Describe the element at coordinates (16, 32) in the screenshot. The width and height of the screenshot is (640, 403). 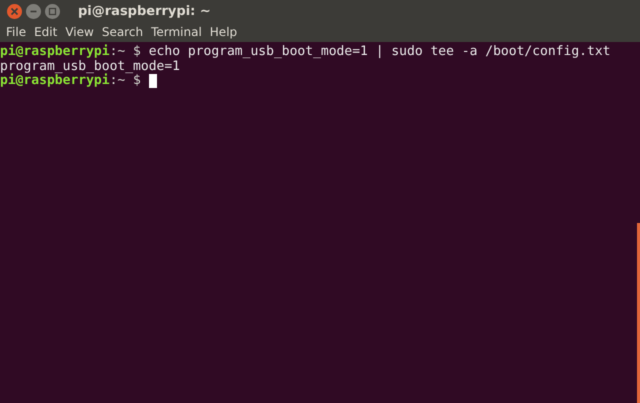
I see `menu-item: File` at that location.